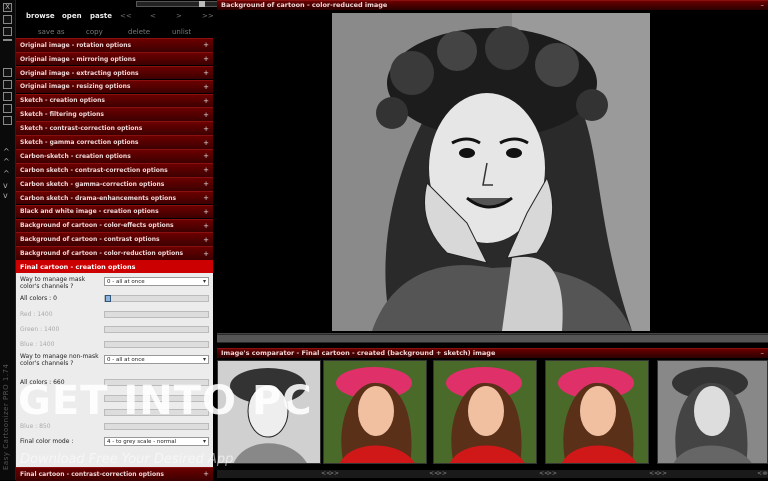  What do you see at coordinates (208, 16) in the screenshot?
I see `last-button: >>` at bounding box center [208, 16].